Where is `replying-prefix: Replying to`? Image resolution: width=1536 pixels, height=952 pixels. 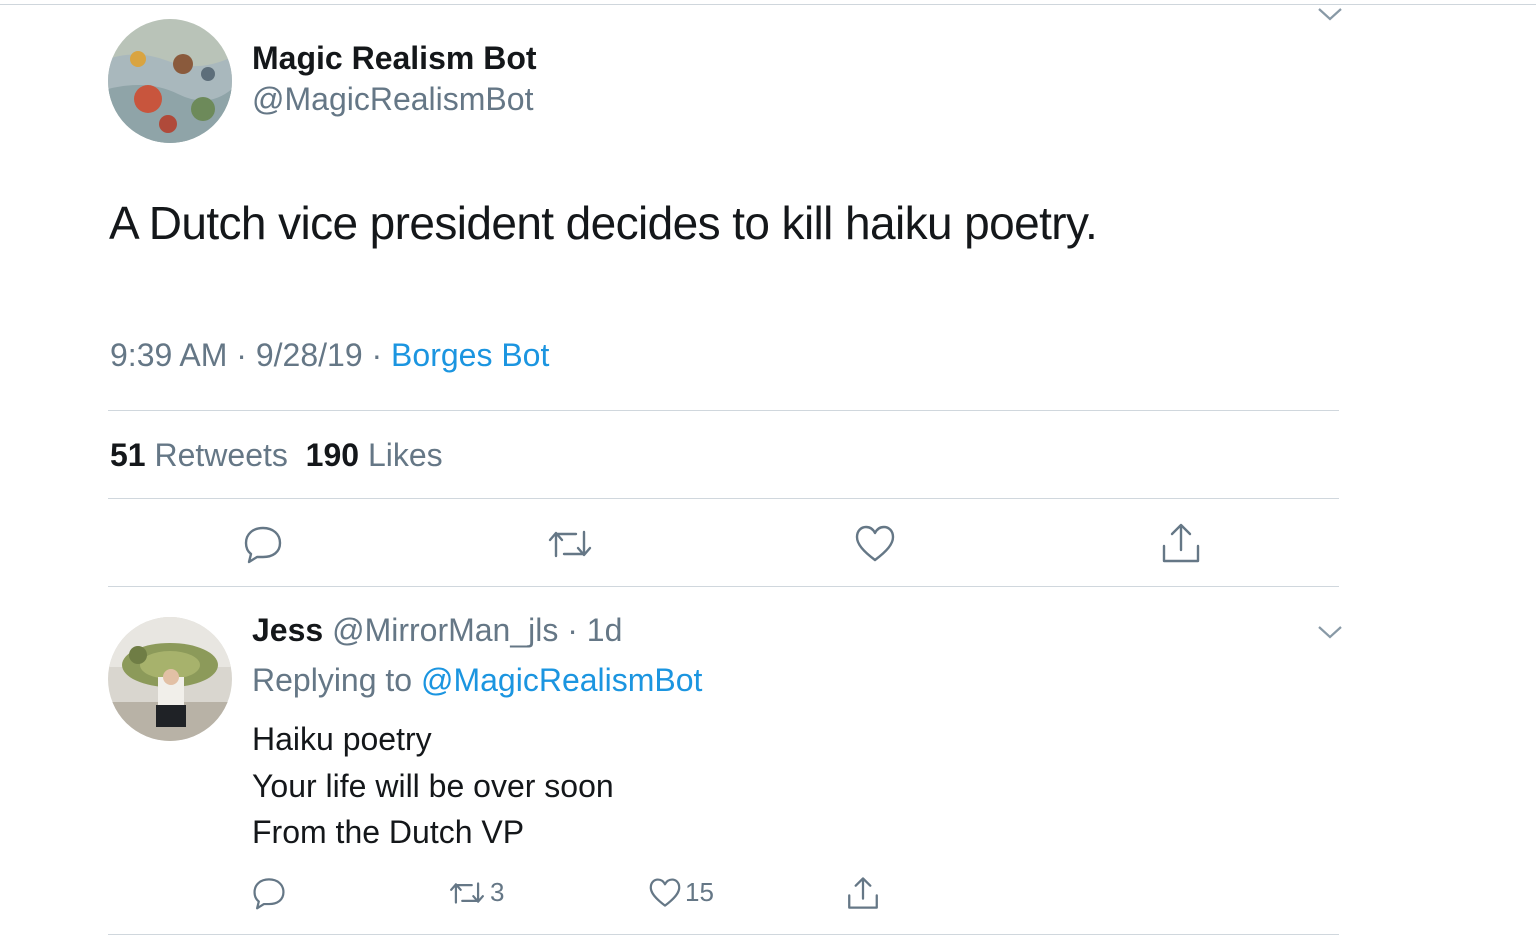 replying-prefix: Replying to is located at coordinates (332, 680).